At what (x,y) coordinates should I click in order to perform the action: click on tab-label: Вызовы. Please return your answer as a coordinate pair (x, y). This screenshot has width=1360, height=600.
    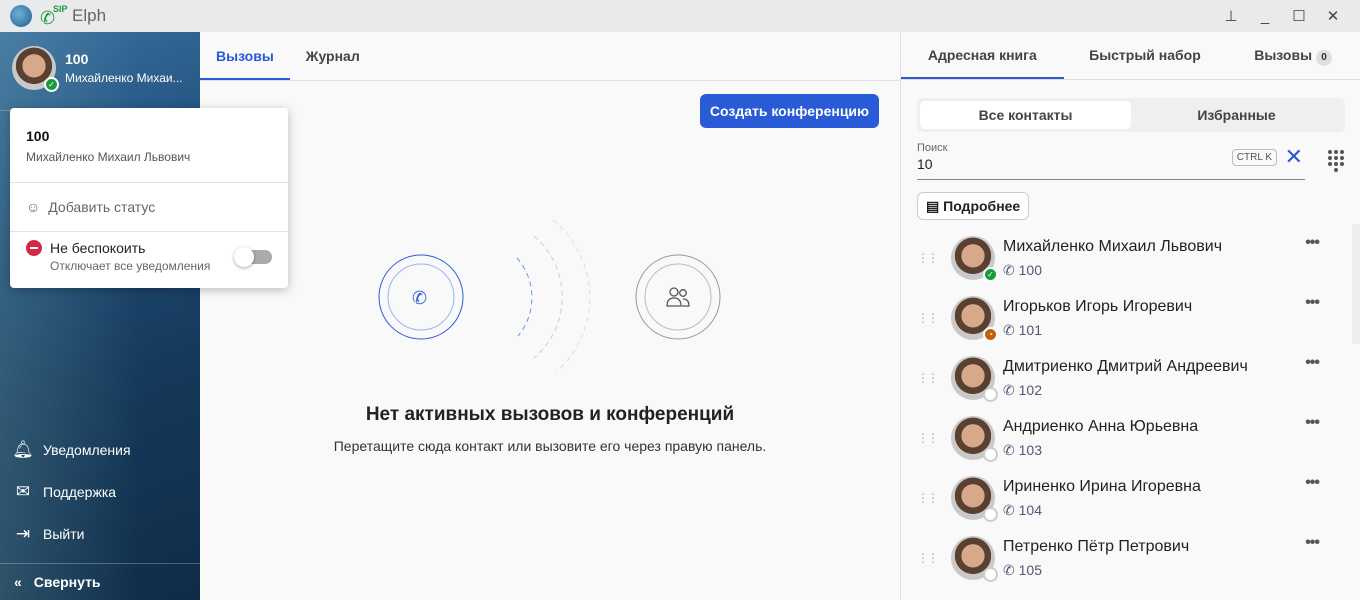
    Looking at the image, I should click on (1283, 55).